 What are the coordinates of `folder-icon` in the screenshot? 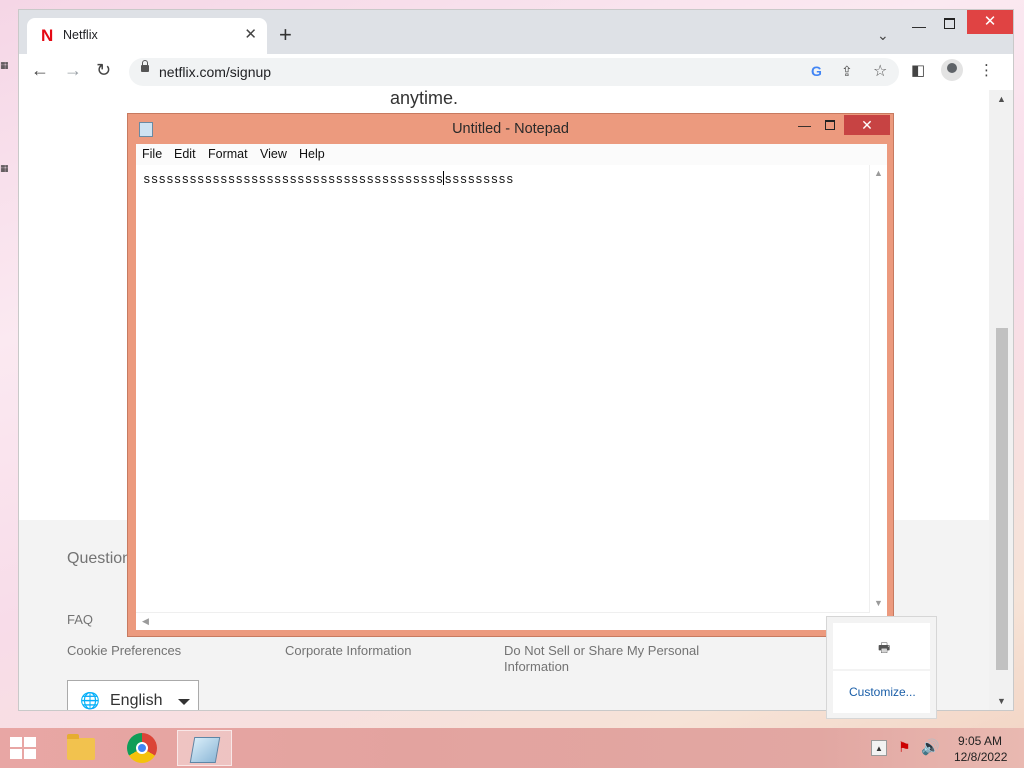 It's located at (81, 747).